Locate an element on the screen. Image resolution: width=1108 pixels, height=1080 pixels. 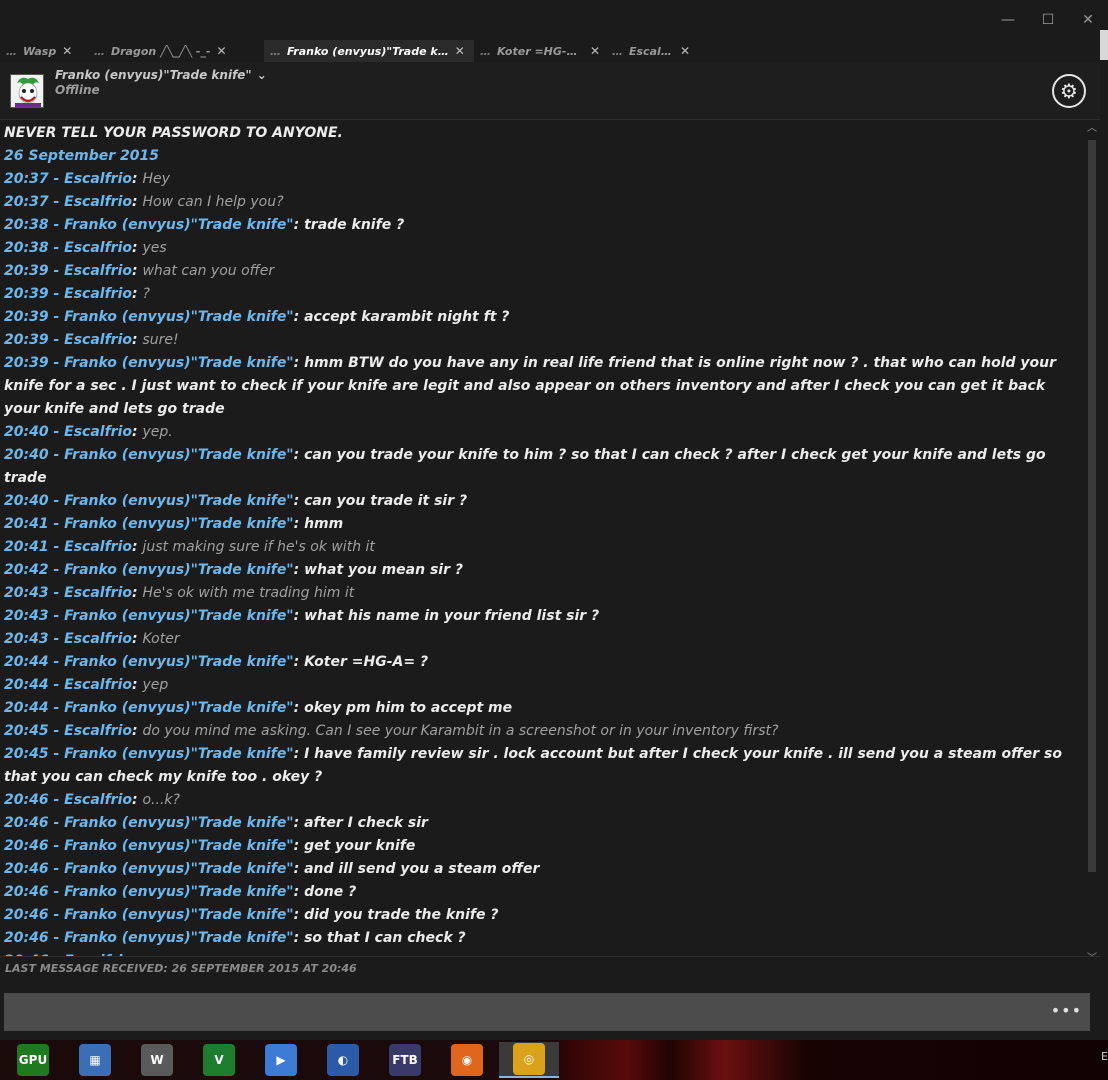
message-time: 20:43 is located at coordinates (26, 593).